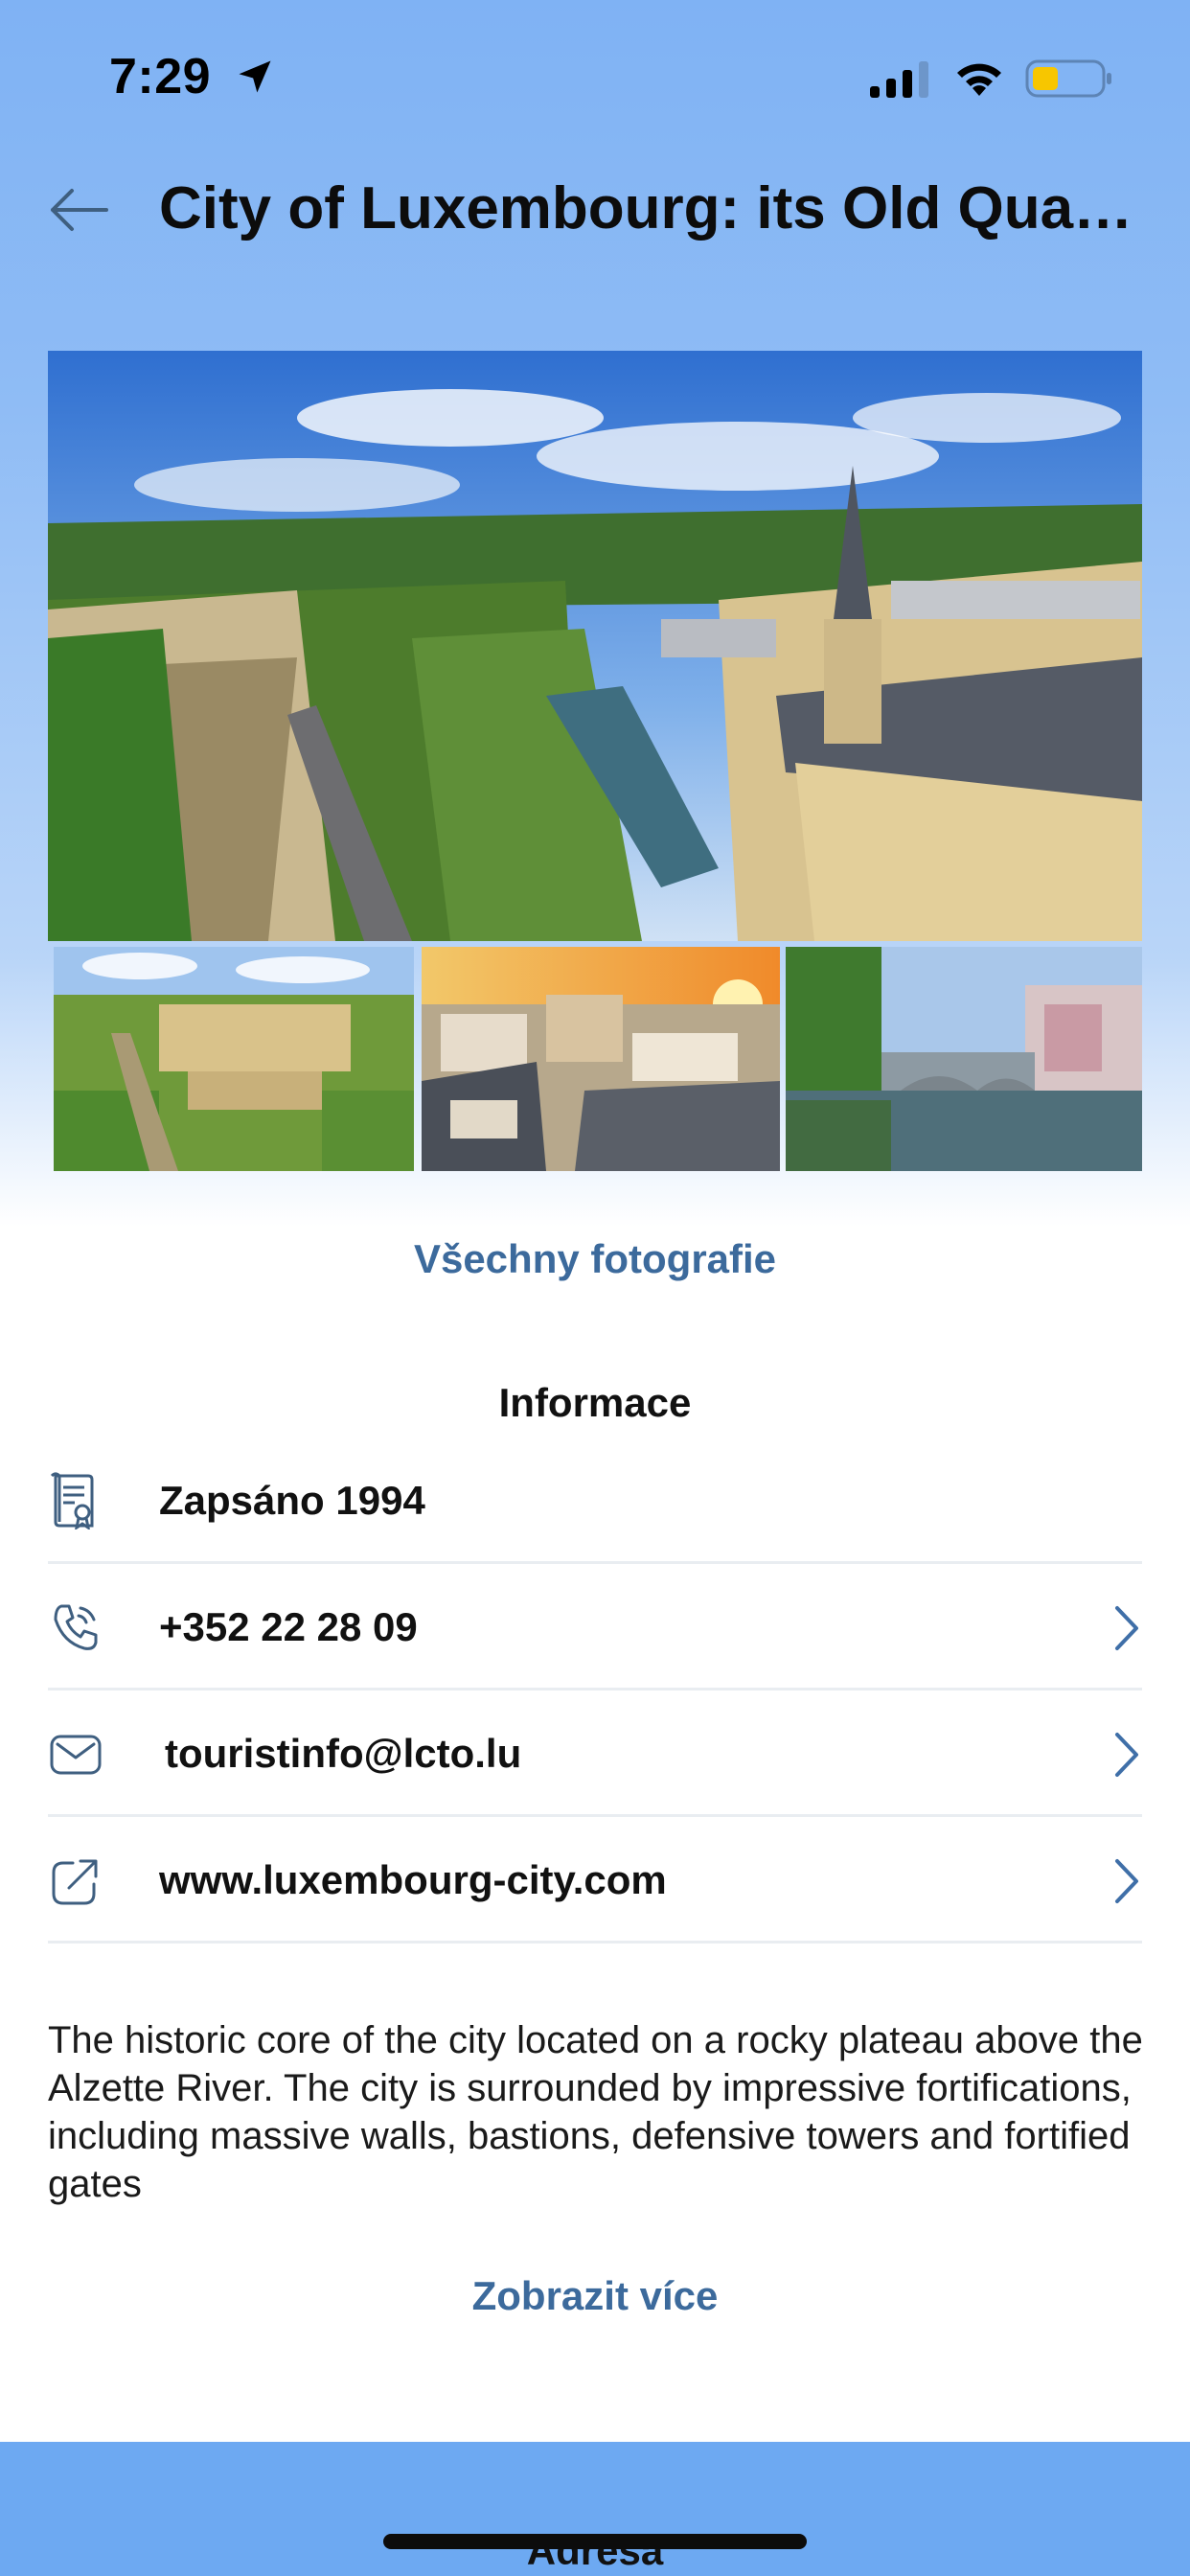 Image resolution: width=1190 pixels, height=2576 pixels. What do you see at coordinates (292, 1500) in the screenshot?
I see `registered-text: Zapsáno 1994` at bounding box center [292, 1500].